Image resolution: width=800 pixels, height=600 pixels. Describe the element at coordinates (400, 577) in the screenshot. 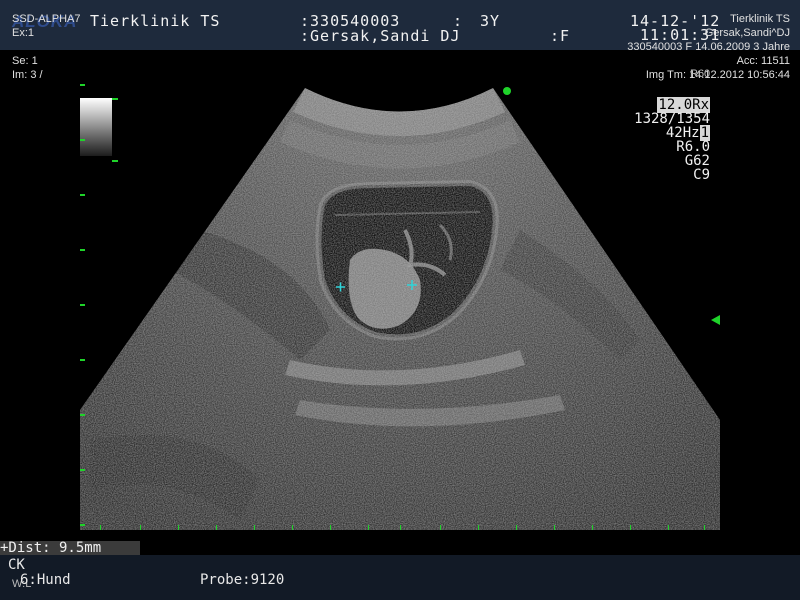

I see `footer-bar` at that location.